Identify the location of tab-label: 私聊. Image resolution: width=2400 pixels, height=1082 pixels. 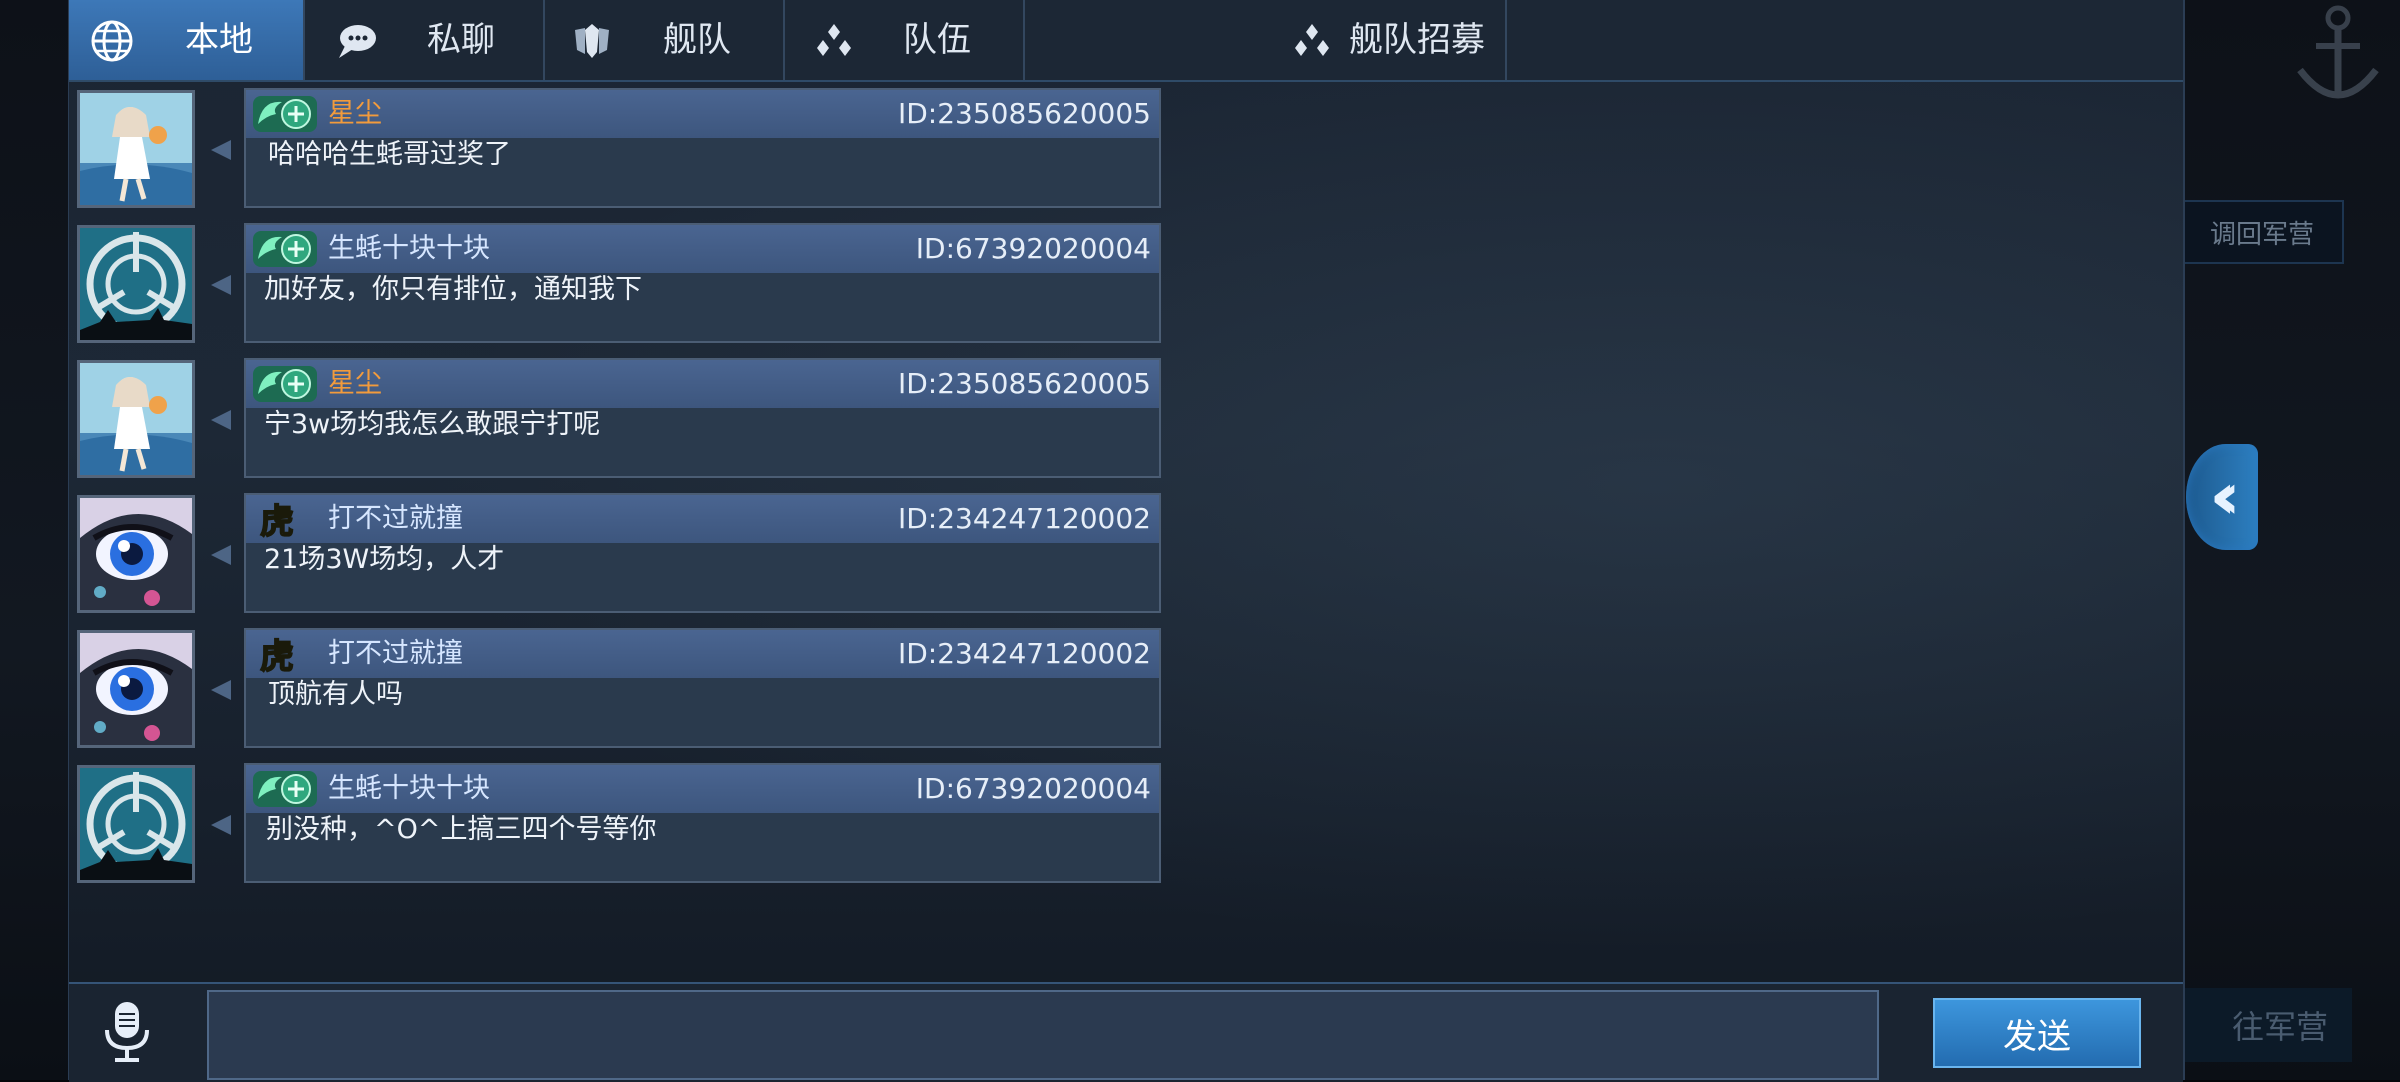
(461, 40).